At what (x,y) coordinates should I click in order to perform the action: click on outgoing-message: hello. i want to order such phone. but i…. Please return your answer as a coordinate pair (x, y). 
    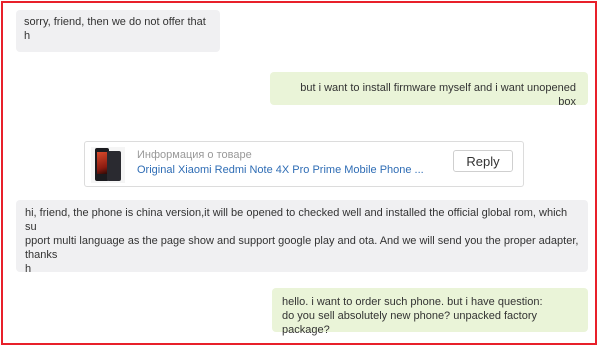
    Looking at the image, I should click on (430, 312).